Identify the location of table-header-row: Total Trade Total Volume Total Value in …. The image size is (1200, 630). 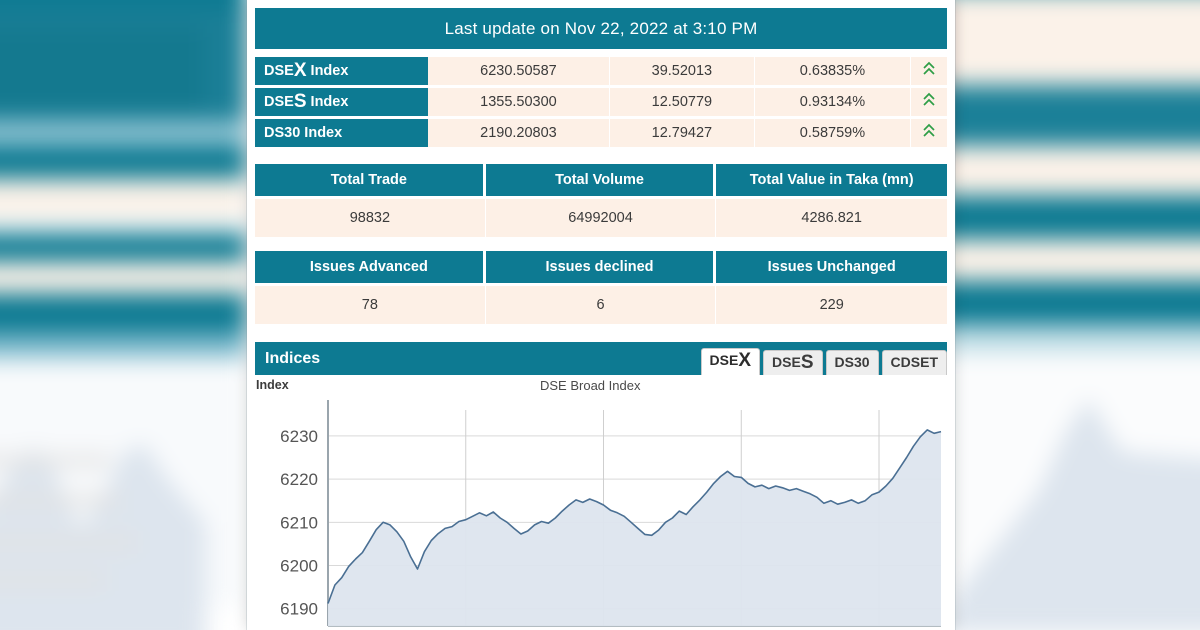
(601, 181).